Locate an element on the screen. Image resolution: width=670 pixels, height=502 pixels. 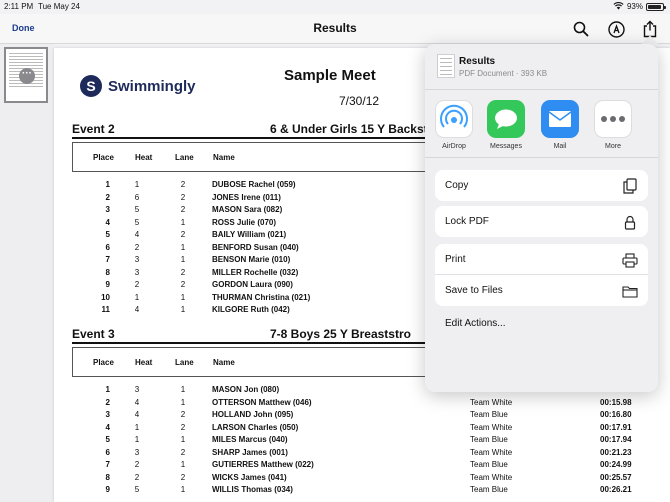
wifi-icon is located at coordinates (618, 6).